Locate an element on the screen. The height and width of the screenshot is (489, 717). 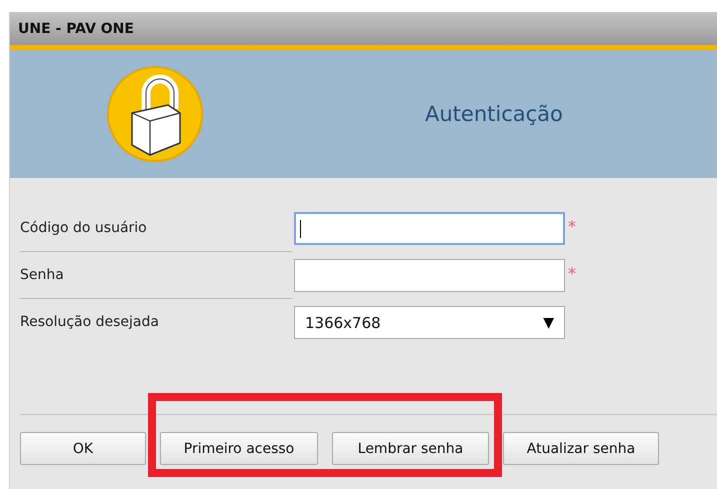
form-button: Primeiro acesso is located at coordinates (239, 448).